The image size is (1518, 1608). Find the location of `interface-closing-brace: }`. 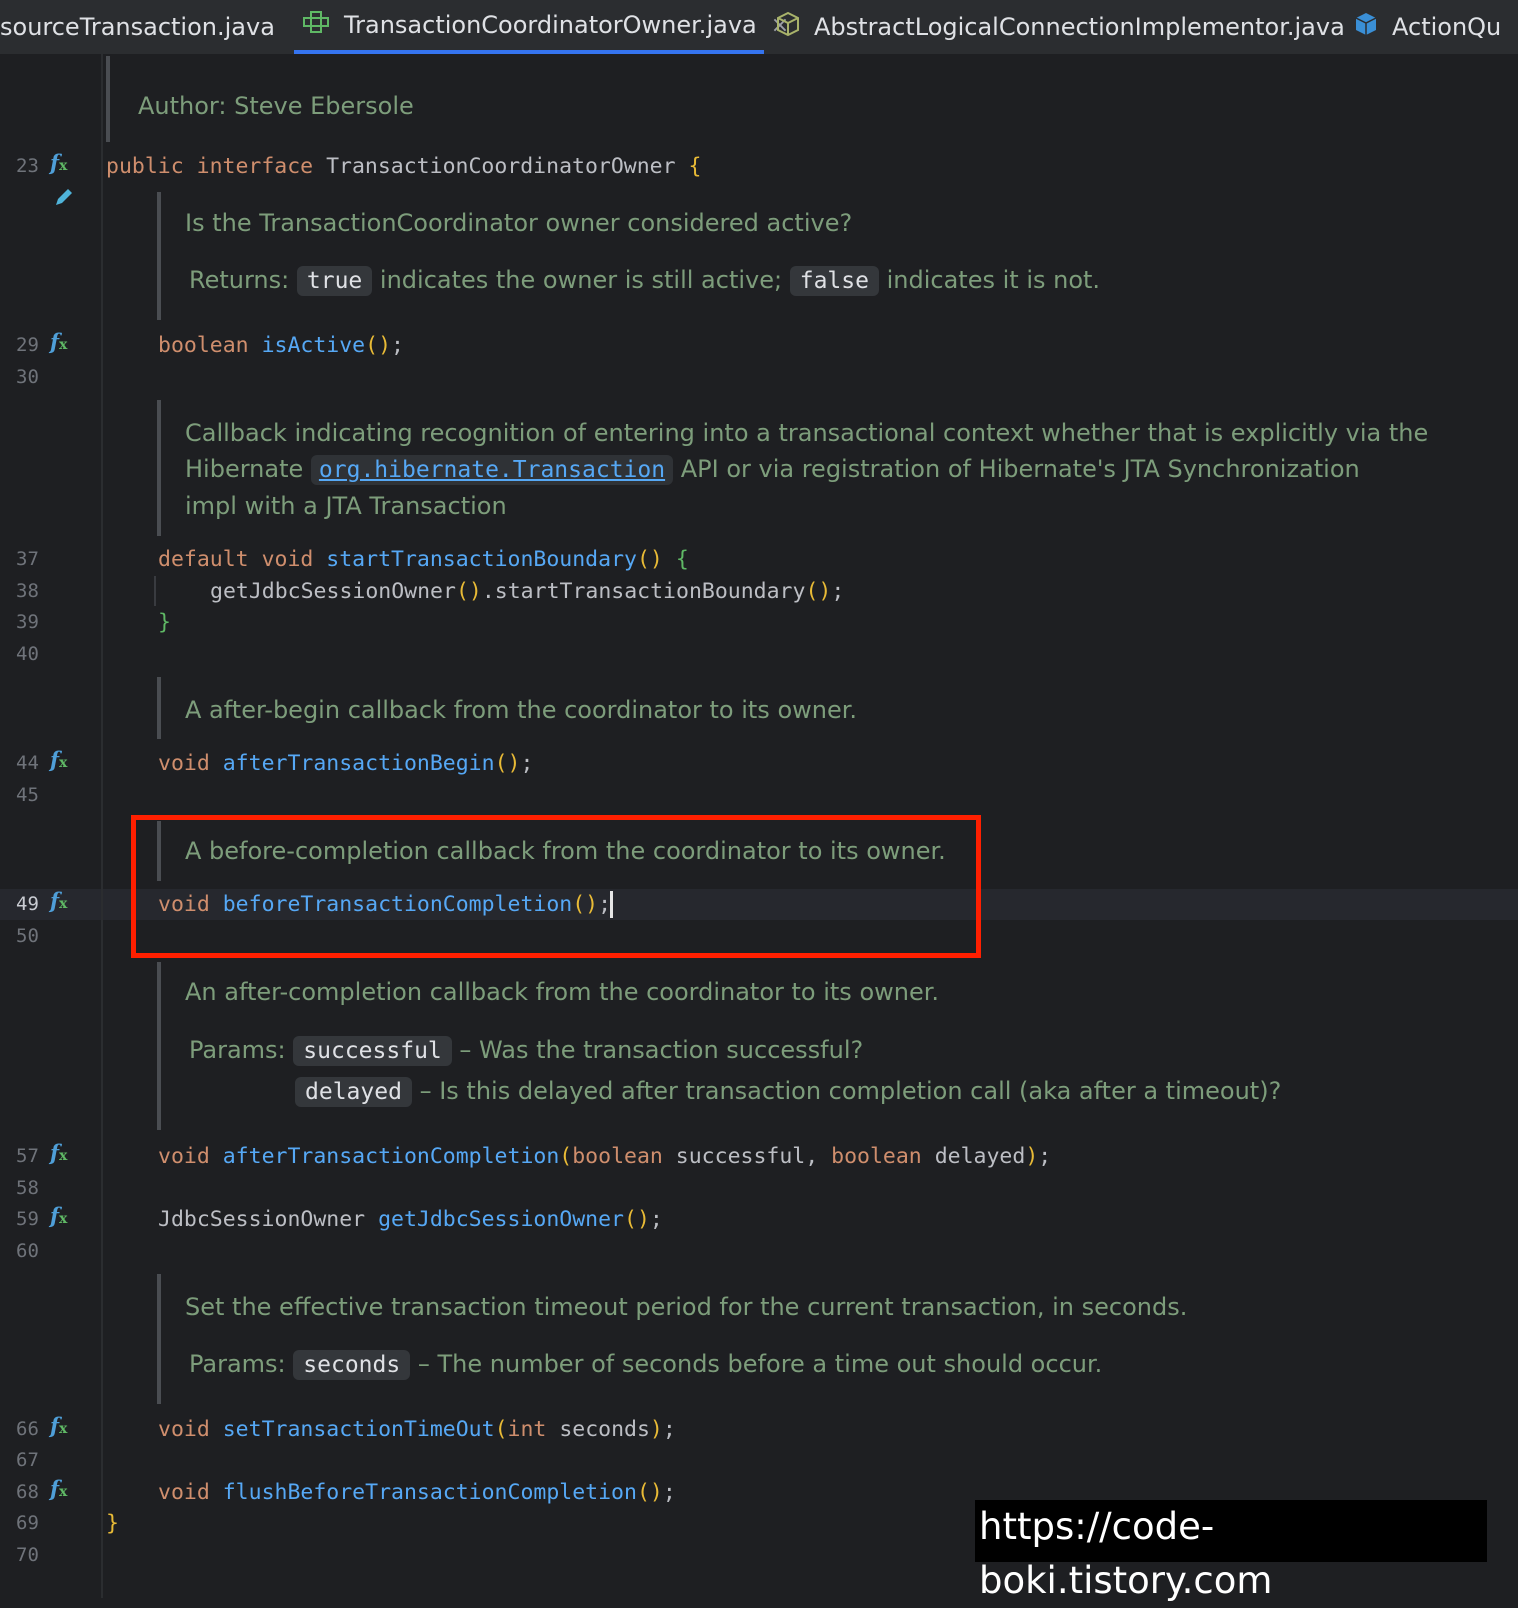

interface-closing-brace: } is located at coordinates (112, 1523).